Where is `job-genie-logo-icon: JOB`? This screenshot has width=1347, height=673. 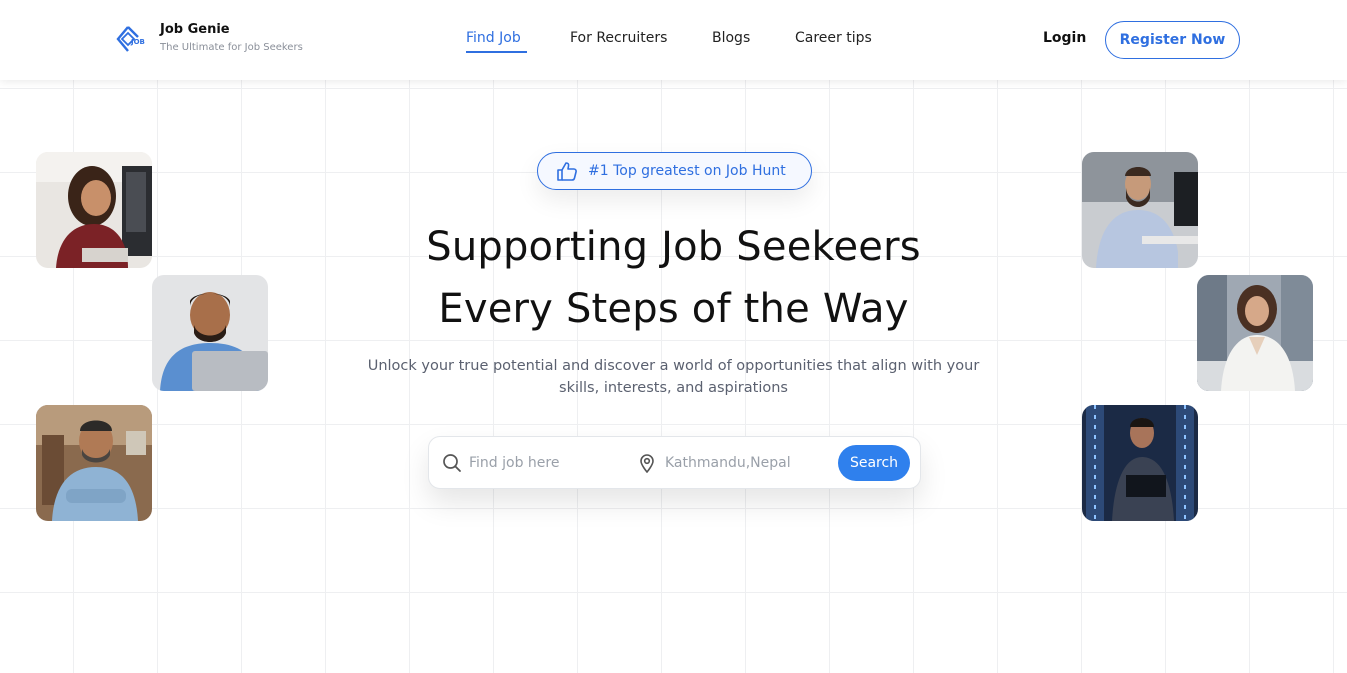 job-genie-logo-icon: JOB is located at coordinates (131, 39).